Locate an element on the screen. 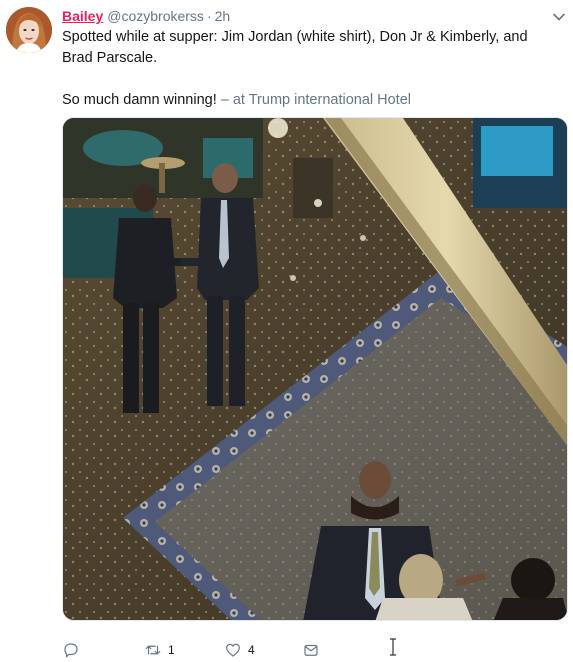  timestamp: 2h is located at coordinates (223, 16).